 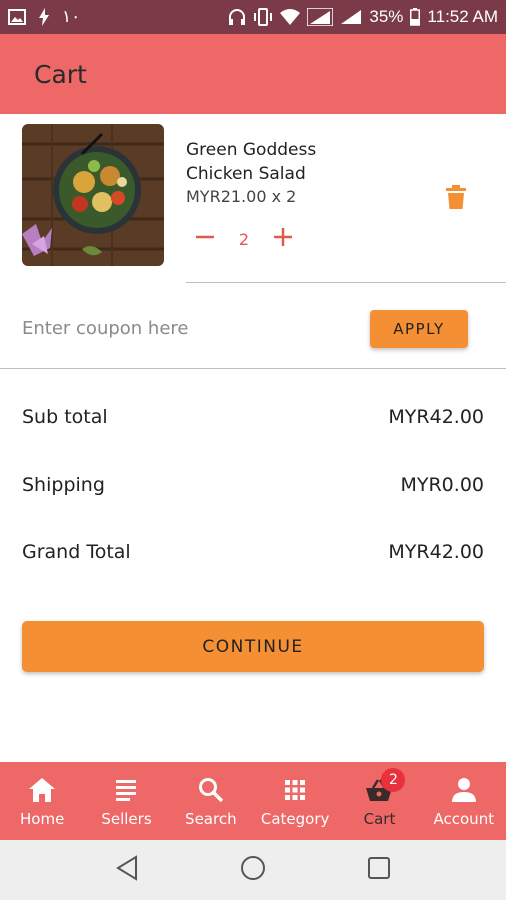 I want to click on item-name: Green Goddess Chicken Salad, so click(x=251, y=162).